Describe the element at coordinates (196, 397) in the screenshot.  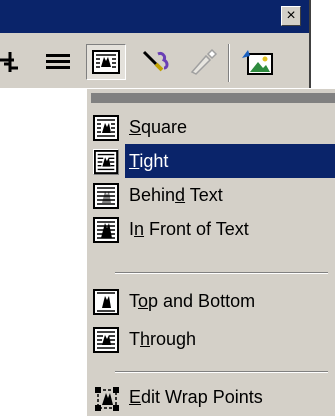
I see `menu-item-label: Edit Wrap Points` at that location.